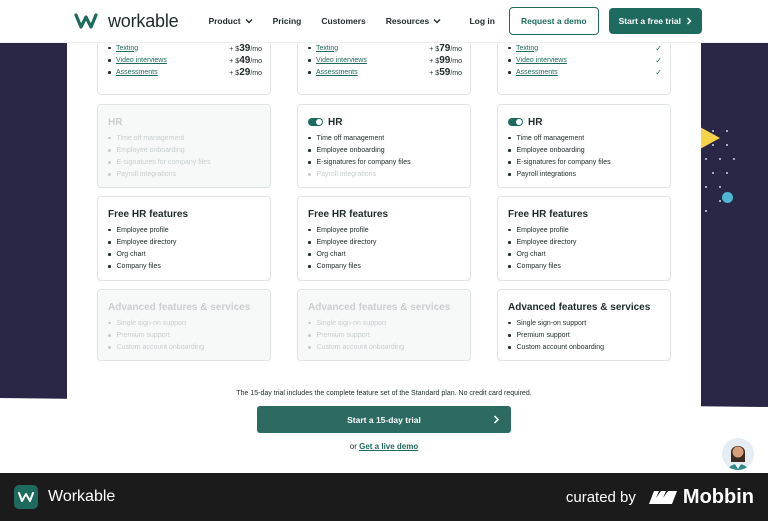 This screenshot has height=521, width=768. Describe the element at coordinates (385, 48) in the screenshot. I see `addon-item: Texting + $79/mo` at that location.